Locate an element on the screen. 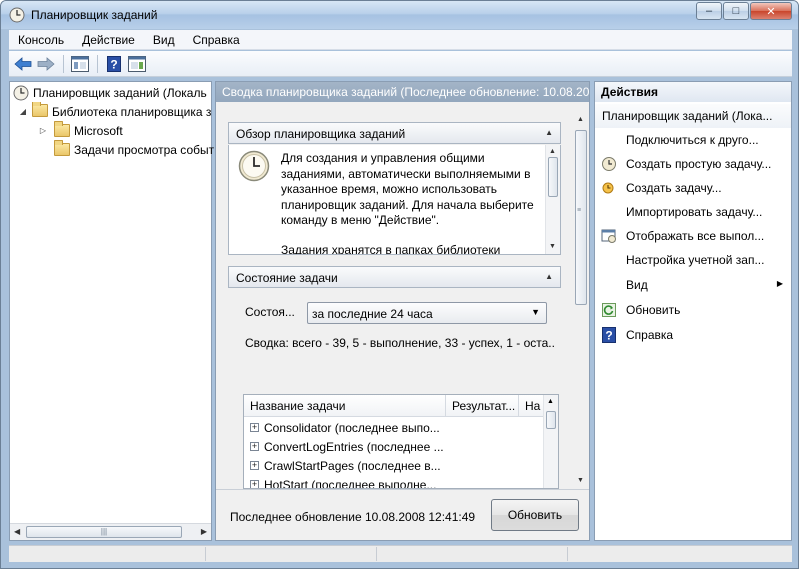 The height and width of the screenshot is (569, 799). forward-button is located at coordinates (46, 64).